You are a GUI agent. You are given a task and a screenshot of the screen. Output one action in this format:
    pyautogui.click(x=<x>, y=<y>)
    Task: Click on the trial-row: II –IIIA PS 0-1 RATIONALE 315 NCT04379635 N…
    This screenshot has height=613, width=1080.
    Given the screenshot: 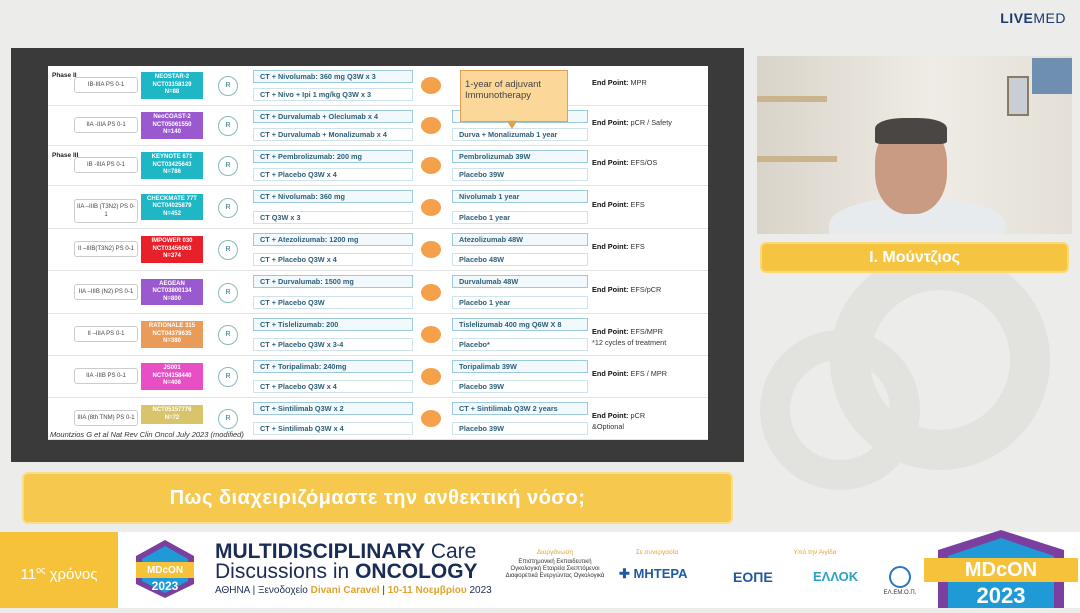 What is the action you would take?
    pyautogui.click(x=378, y=335)
    